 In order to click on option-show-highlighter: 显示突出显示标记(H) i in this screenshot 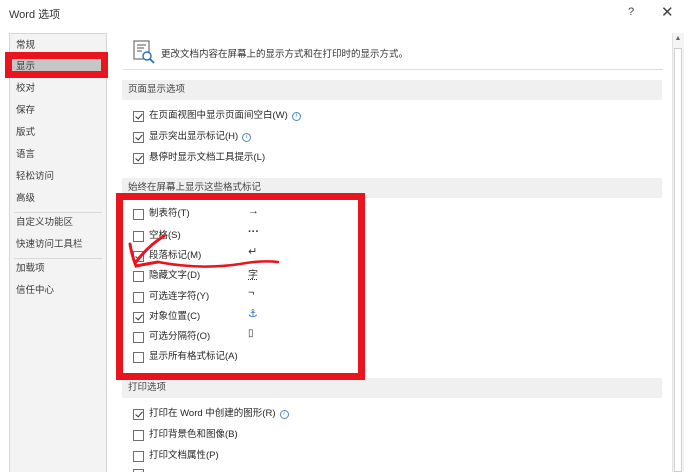, I will do `click(192, 137)`.